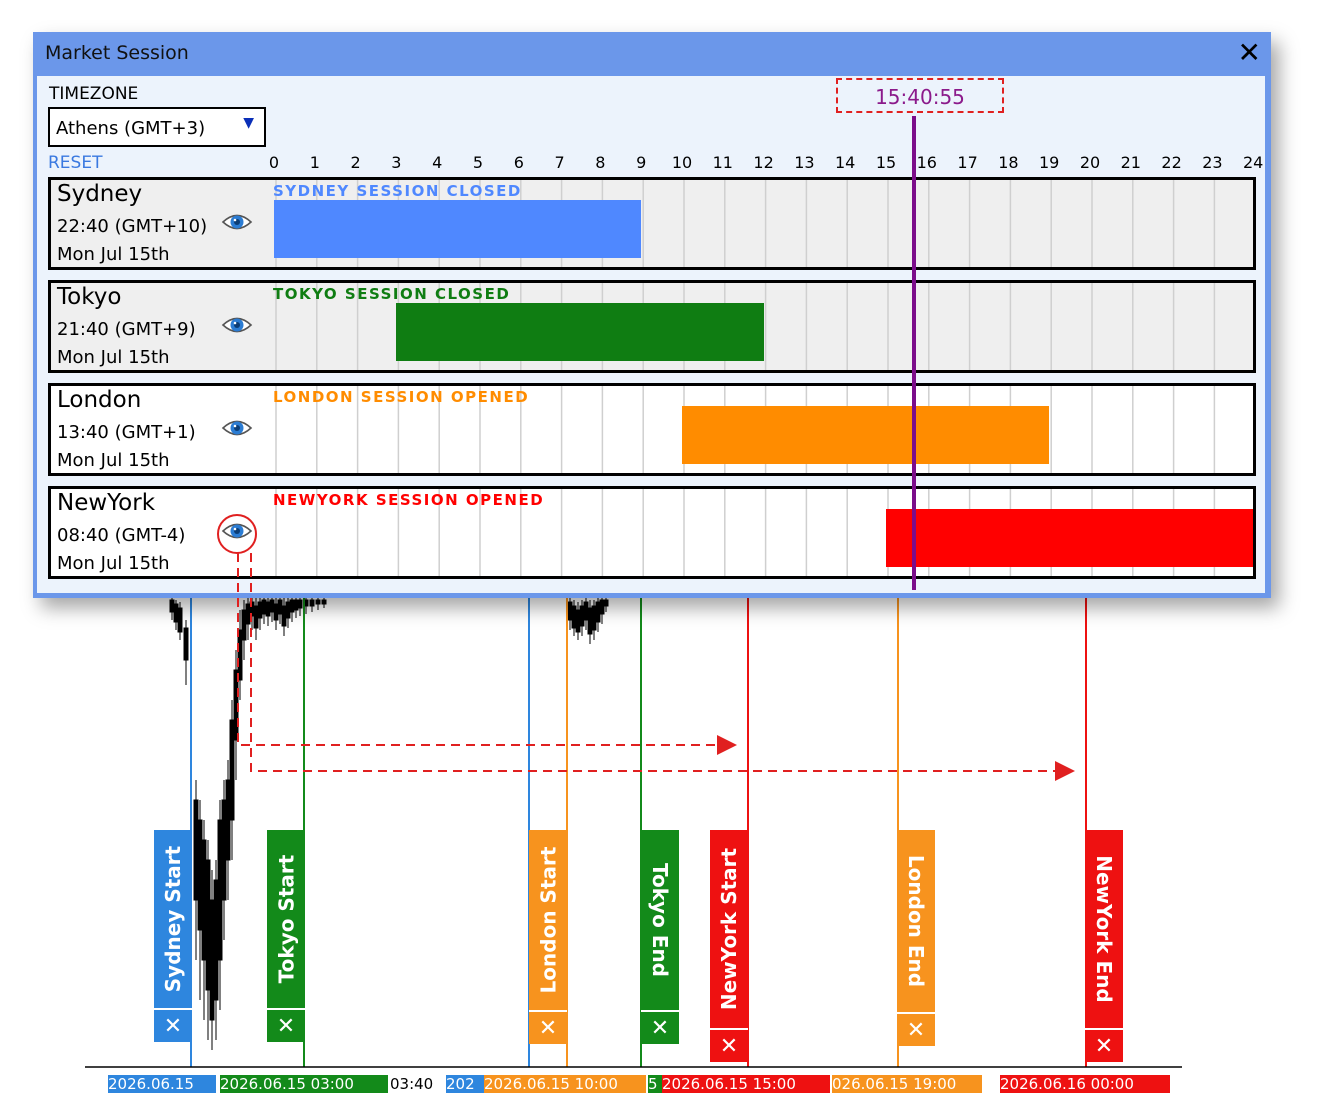 This screenshot has height=1093, width=1337. What do you see at coordinates (304, 1084) in the screenshot?
I see `axis-date-label: 2026.06.15 03:00` at bounding box center [304, 1084].